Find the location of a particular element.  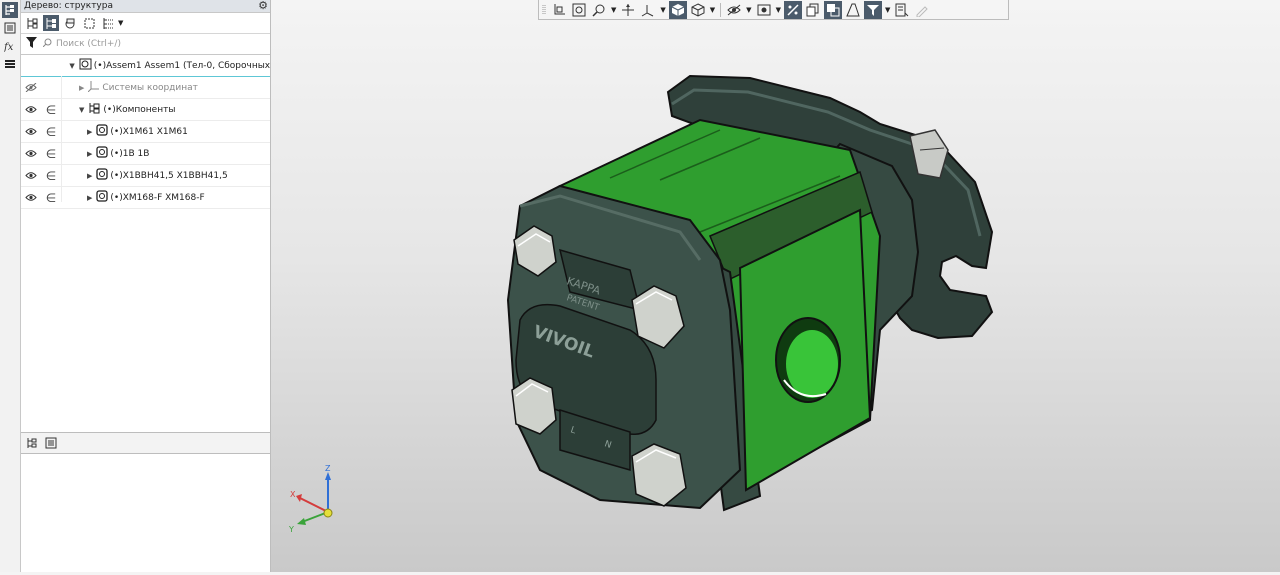

search-bar: Поиск (Ctrl+/) is located at coordinates (145, 44).